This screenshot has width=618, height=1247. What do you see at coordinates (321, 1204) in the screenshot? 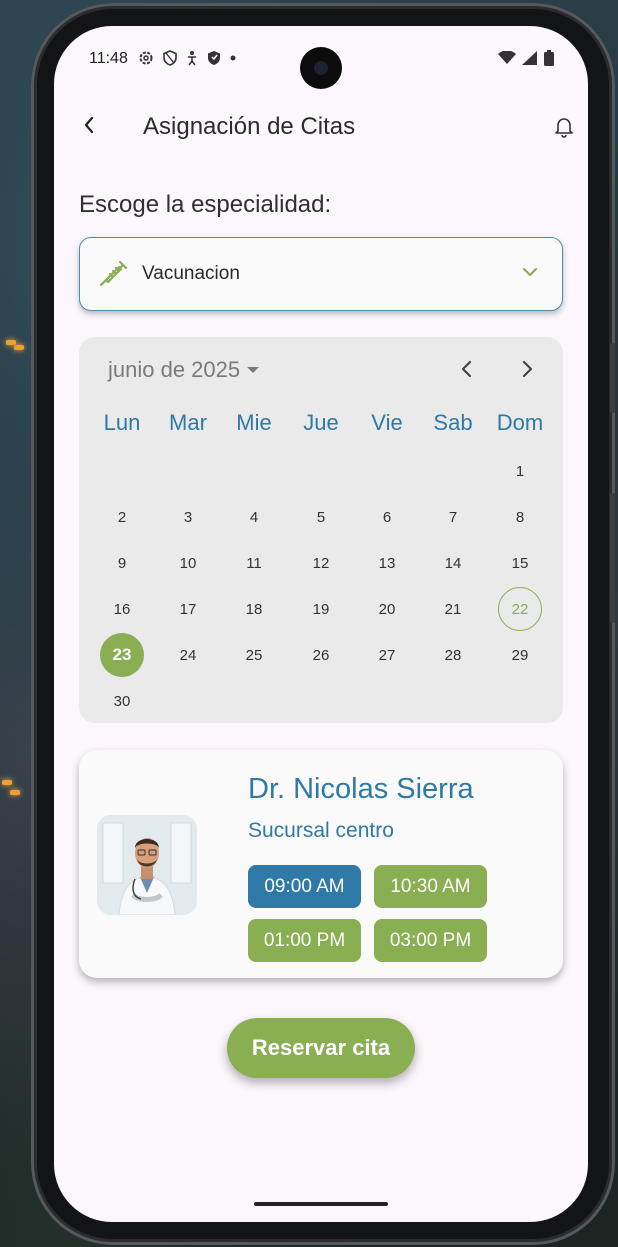
I see `home-indicator` at bounding box center [321, 1204].